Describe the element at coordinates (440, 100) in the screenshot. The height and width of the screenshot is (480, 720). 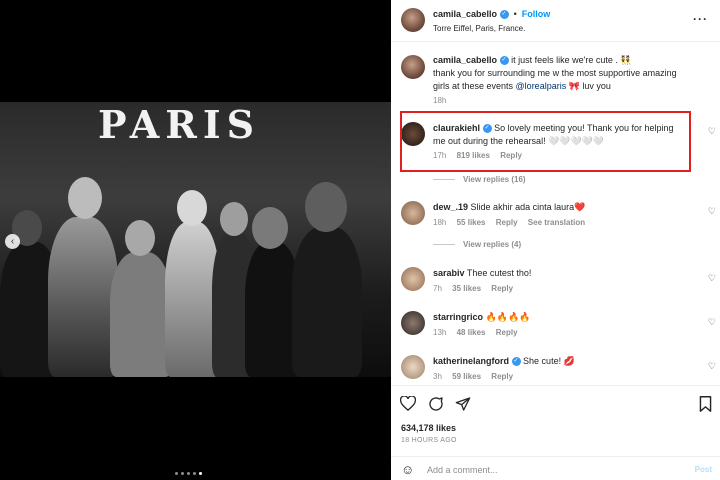
I see `caption-time: 18h` at that location.